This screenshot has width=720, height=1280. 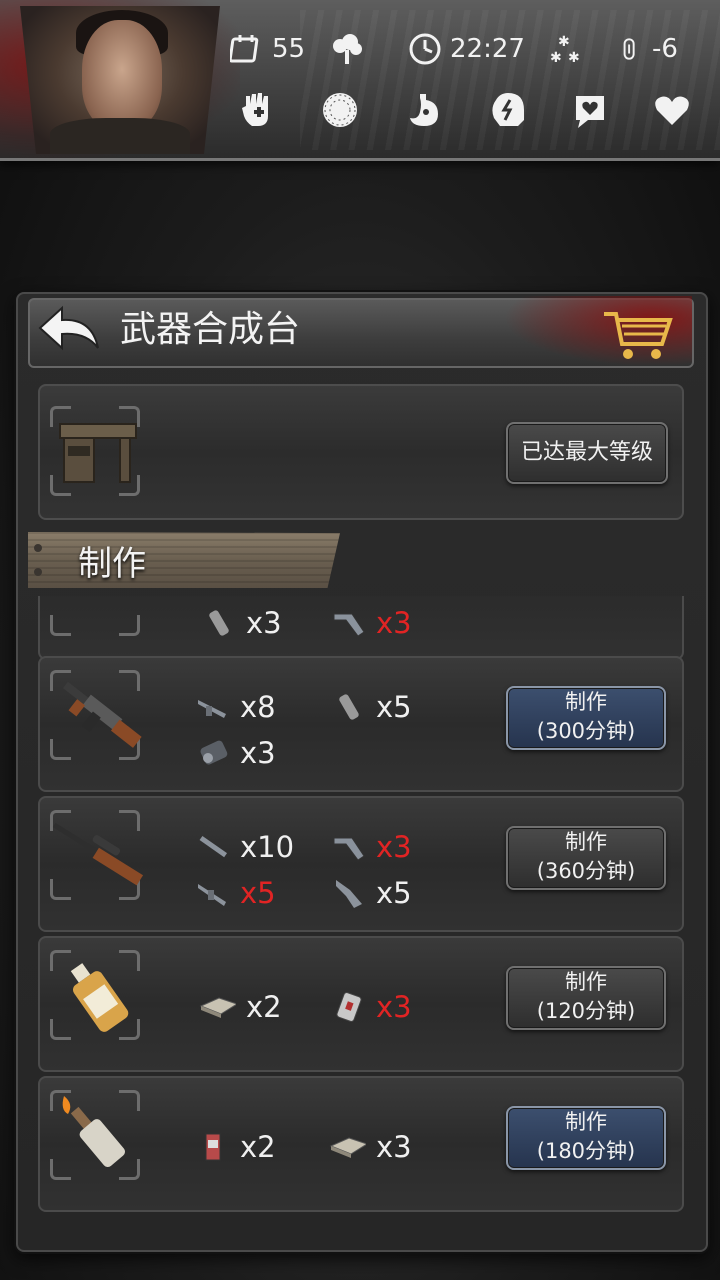 I want to click on material-1: x10, so click(x=245, y=847).